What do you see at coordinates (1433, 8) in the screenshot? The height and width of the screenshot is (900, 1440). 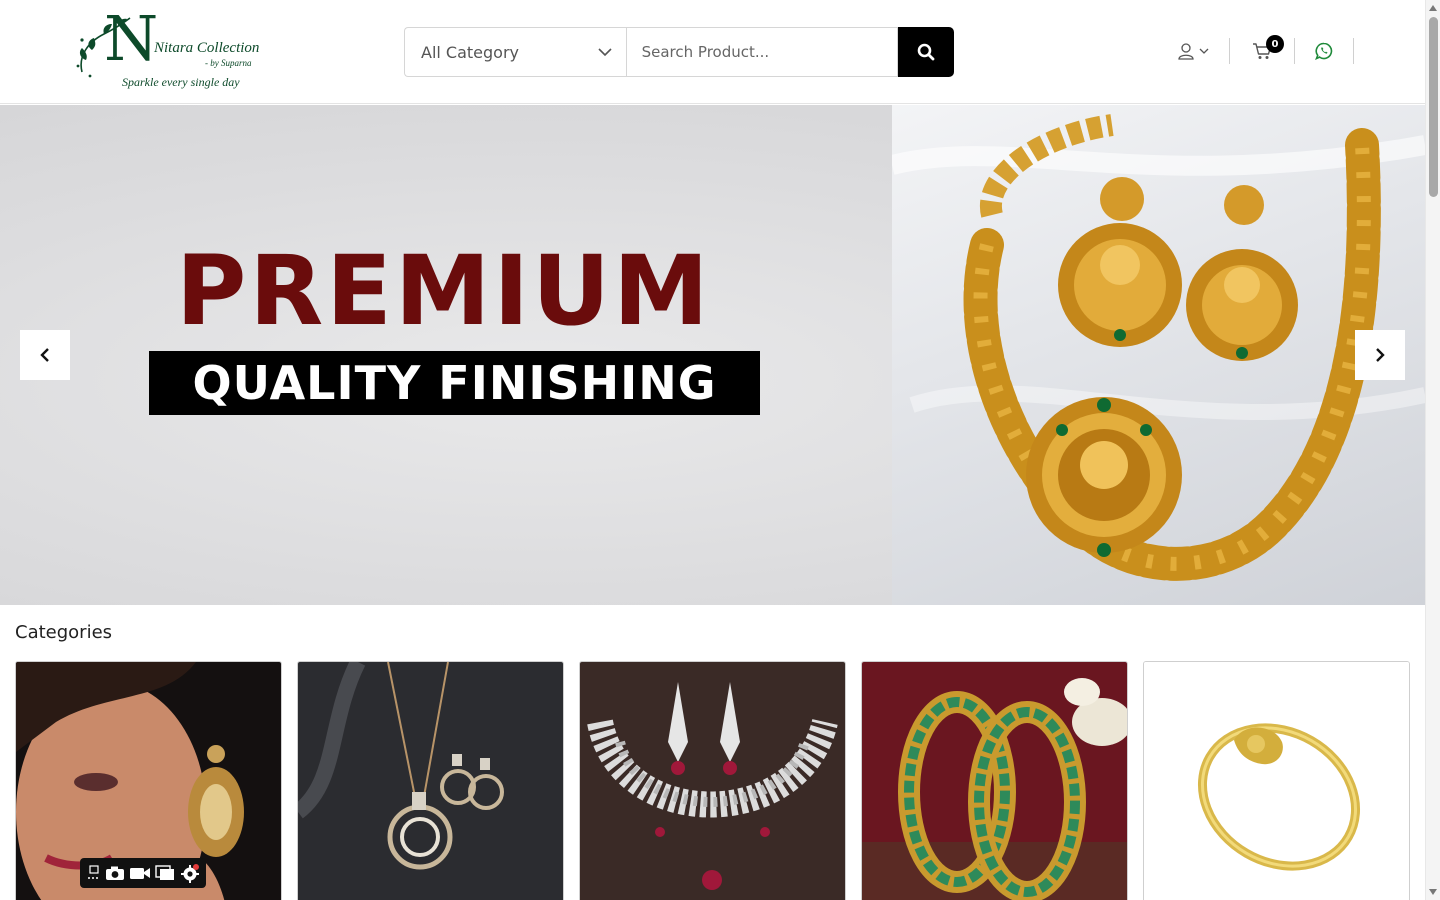 I see `scroll-up-arrow-icon` at bounding box center [1433, 8].